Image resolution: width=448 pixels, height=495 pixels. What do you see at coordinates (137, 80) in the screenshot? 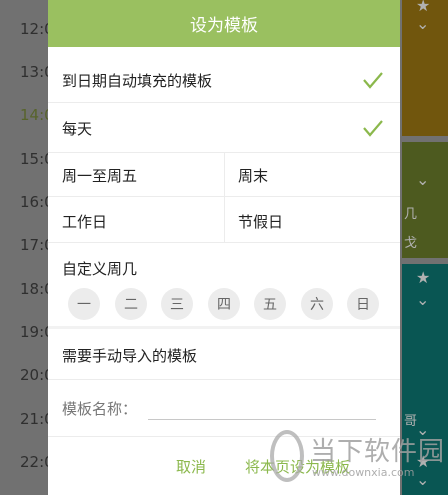
I see `auto-fill-label: 到日期自动填充的模板` at bounding box center [137, 80].